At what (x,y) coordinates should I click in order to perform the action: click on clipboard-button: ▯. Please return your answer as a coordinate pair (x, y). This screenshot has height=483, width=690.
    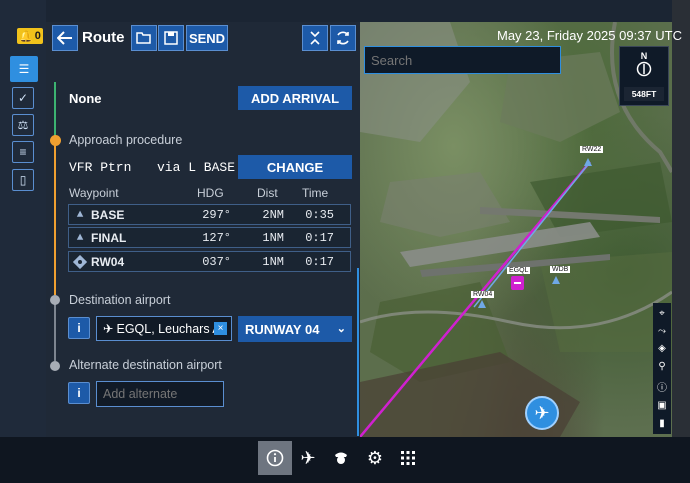
    Looking at the image, I should click on (23, 180).